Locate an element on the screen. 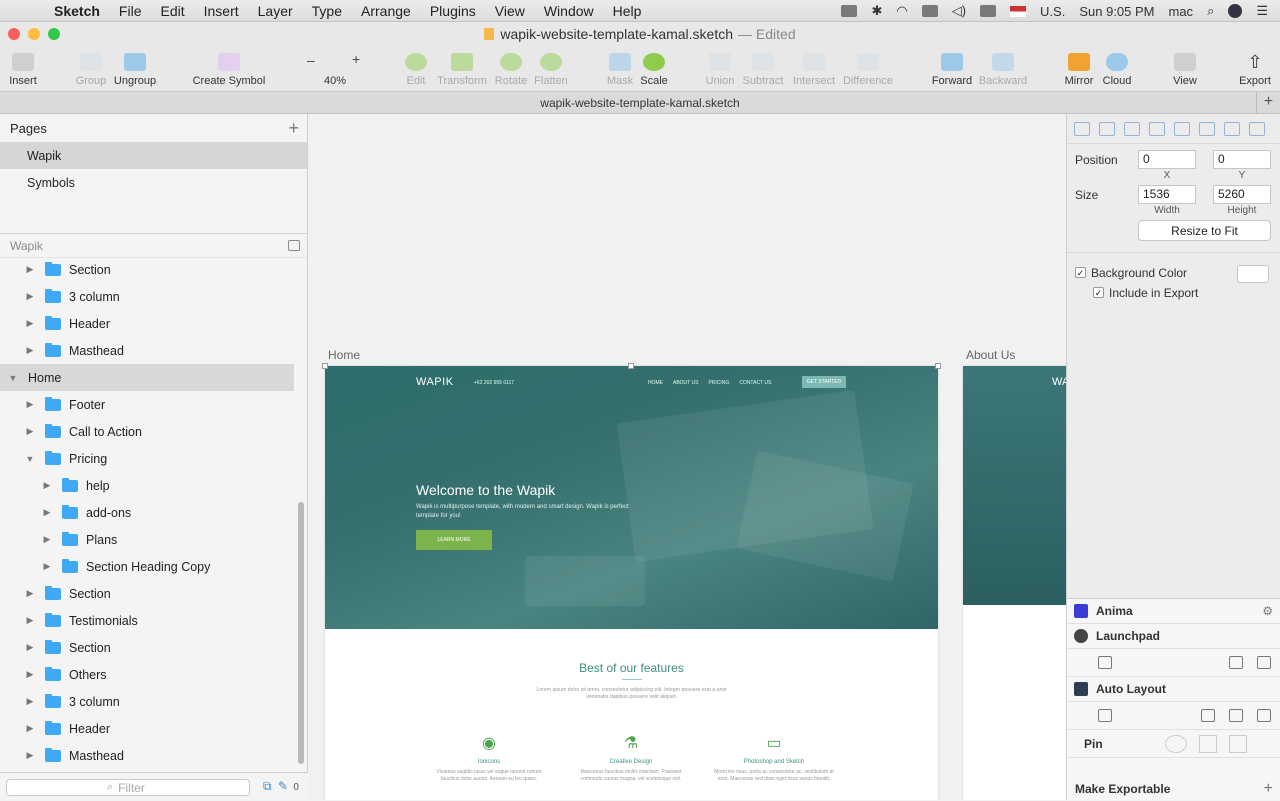 This screenshot has height=801, width=1280. layer-row: ▼ Home is located at coordinates (147, 377).